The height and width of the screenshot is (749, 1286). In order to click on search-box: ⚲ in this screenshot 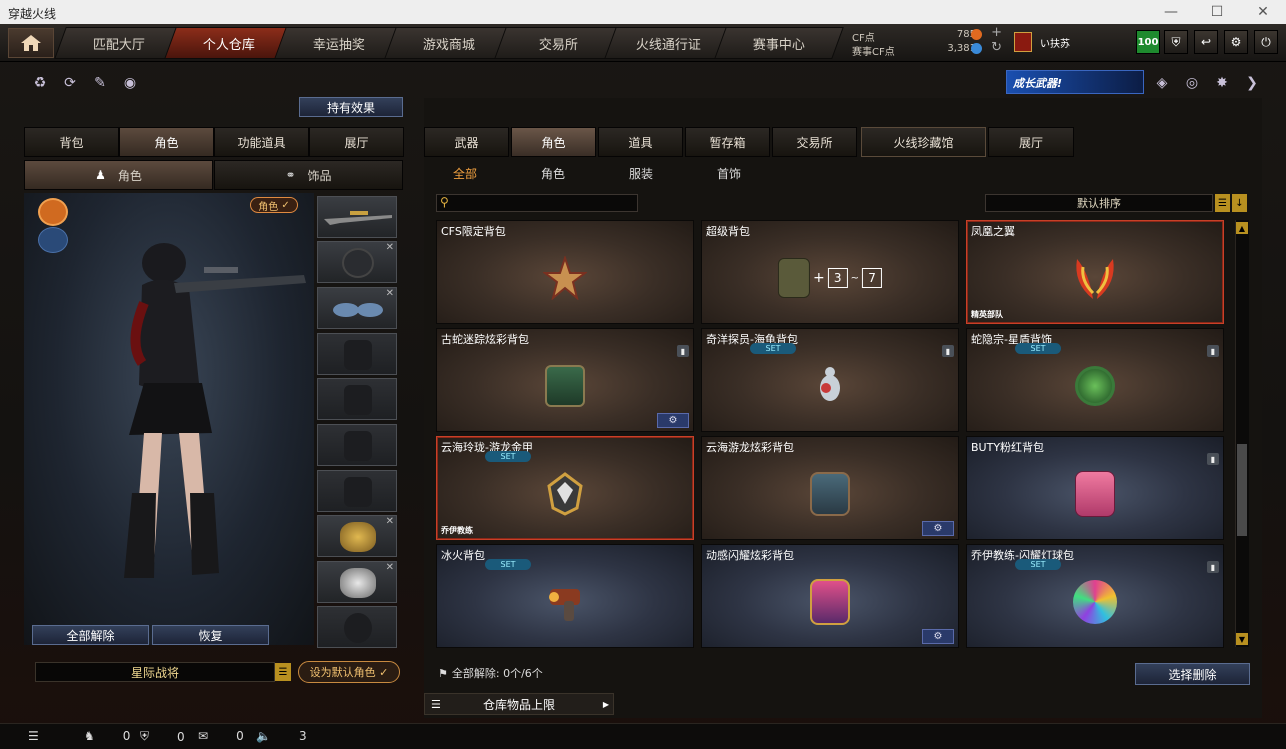, I will do `click(537, 203)`.